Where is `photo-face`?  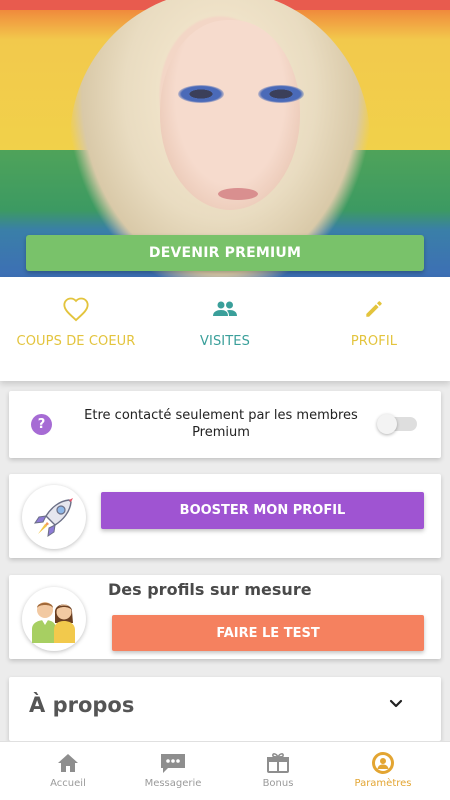
photo-face is located at coordinates (230, 115).